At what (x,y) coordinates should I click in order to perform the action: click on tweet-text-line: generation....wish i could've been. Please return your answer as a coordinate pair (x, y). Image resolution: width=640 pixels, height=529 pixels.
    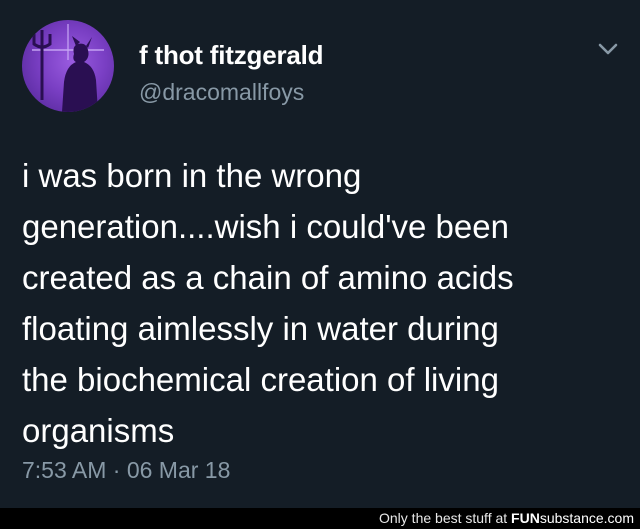
    Looking at the image, I should click on (265, 226).